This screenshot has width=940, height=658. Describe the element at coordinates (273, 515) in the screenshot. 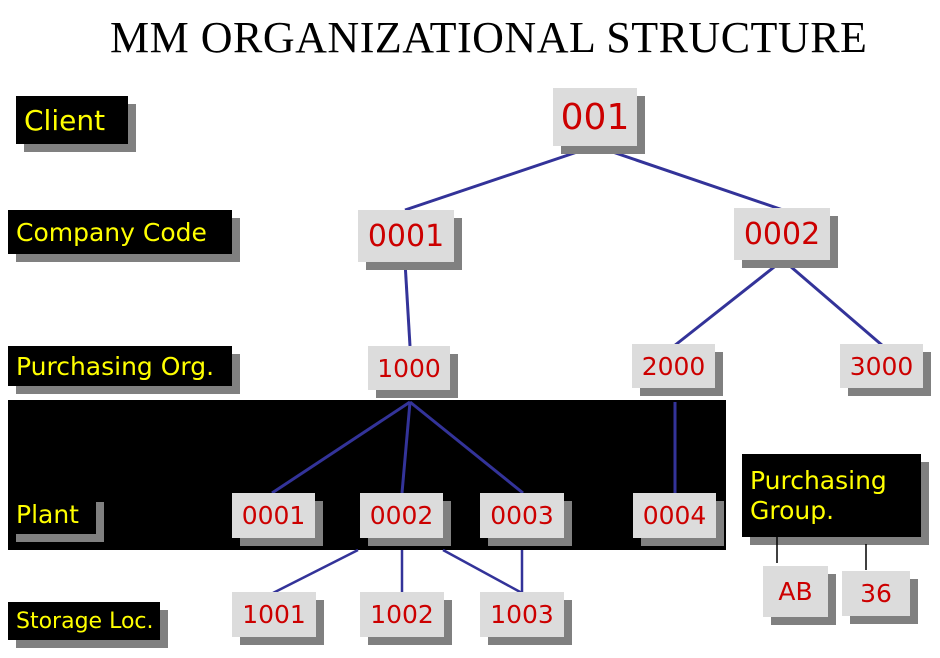

I see `node-plant-0001: 0001` at that location.